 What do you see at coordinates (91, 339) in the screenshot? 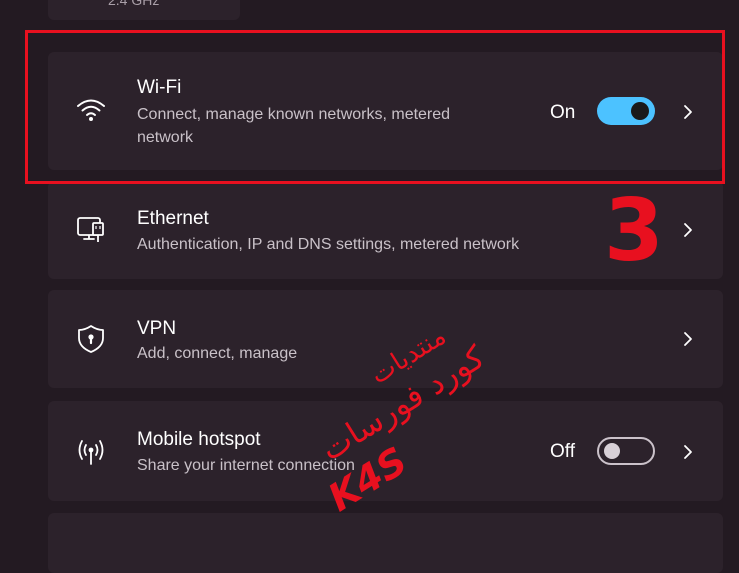
I see `shield-lock-icon` at bounding box center [91, 339].